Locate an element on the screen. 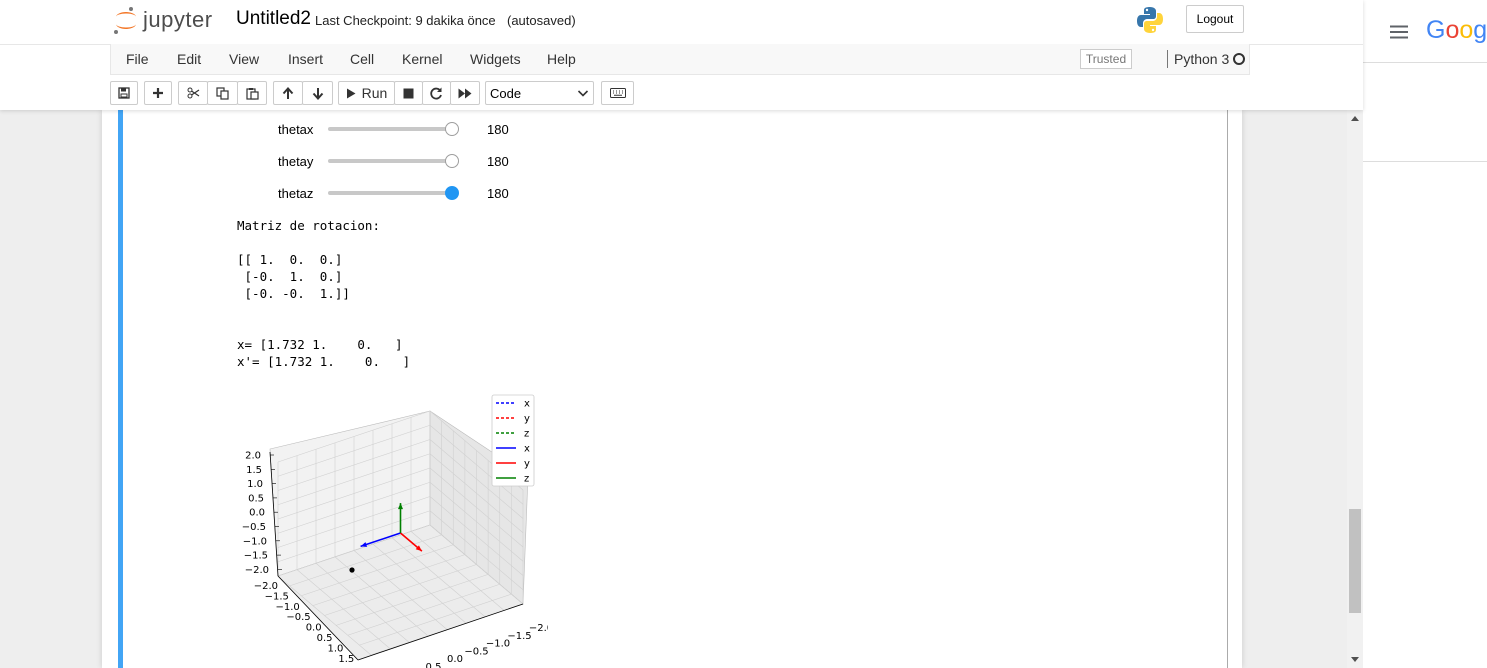 This screenshot has width=1487, height=668. z-tick-label: 0.5 is located at coordinates (256, 498).